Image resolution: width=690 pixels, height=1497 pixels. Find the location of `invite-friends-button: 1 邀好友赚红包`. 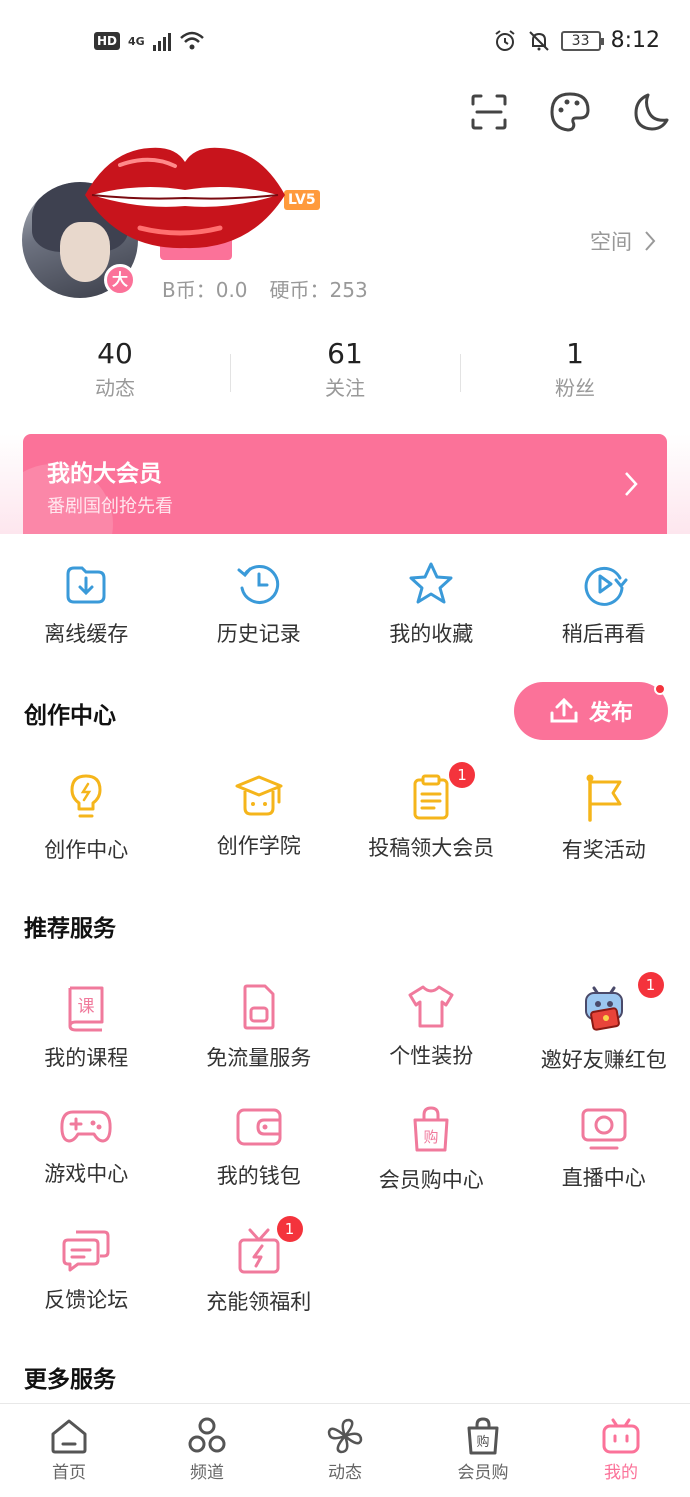

invite-friends-button: 1 邀好友赚红包 is located at coordinates (604, 1038).